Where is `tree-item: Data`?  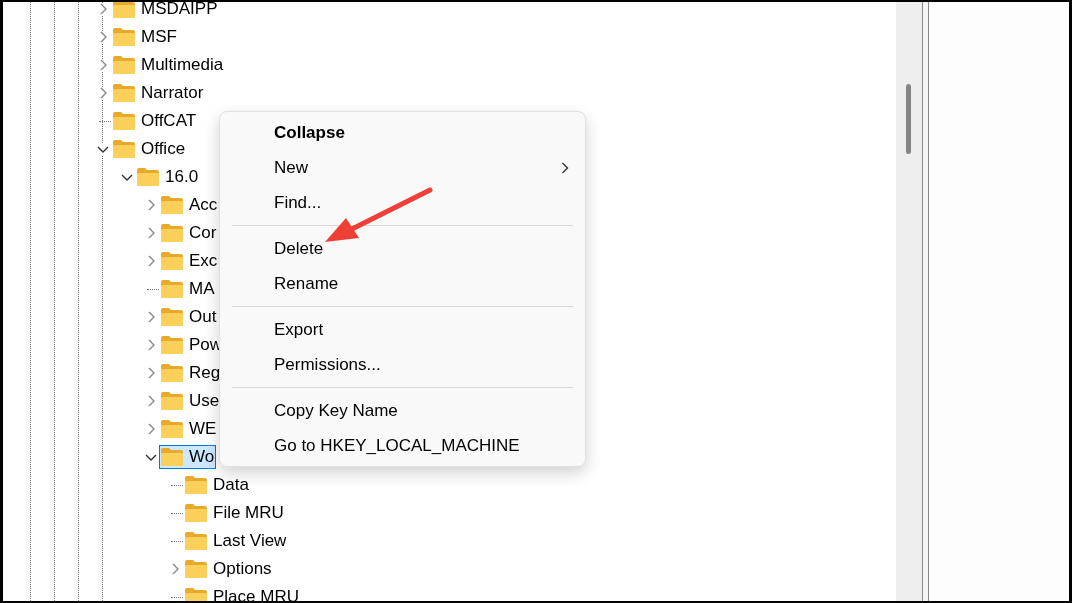
tree-item: Data is located at coordinates (217, 485).